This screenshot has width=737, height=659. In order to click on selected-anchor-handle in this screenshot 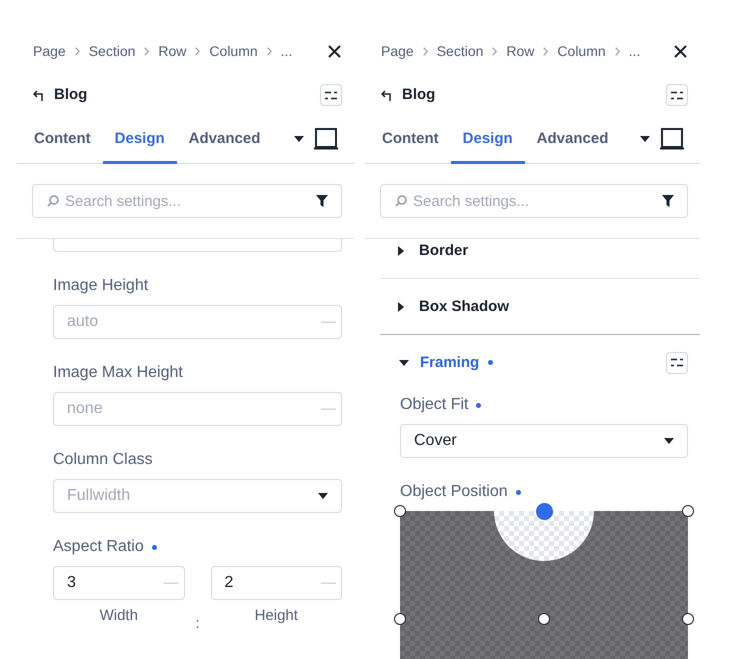, I will do `click(544, 511)`.